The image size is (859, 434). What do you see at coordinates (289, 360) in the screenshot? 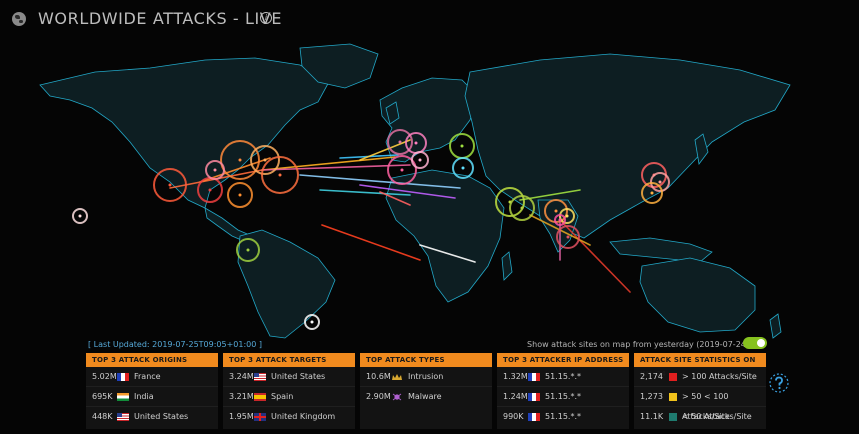
I see `panel-title: TOP 3 ATTACK TARGETS` at bounding box center [289, 360].